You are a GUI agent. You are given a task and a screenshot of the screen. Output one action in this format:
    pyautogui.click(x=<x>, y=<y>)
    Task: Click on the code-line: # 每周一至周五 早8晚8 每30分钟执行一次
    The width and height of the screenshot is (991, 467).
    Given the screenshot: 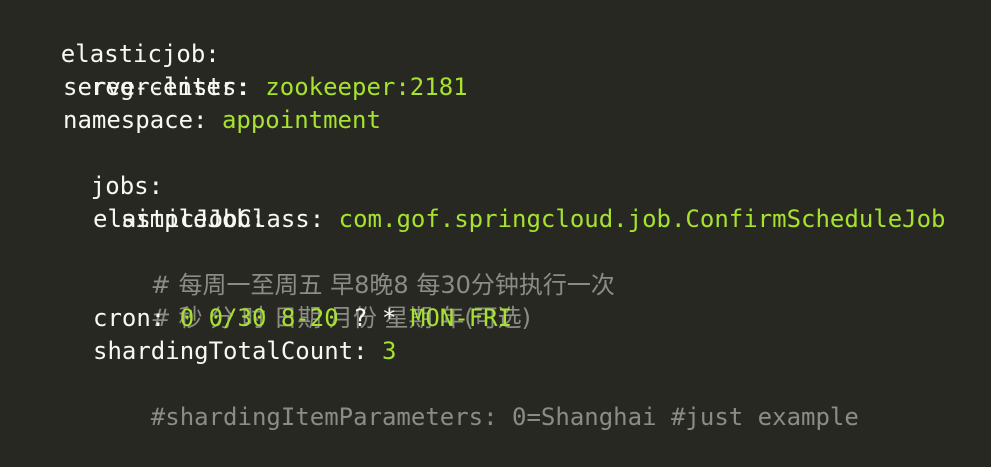 What is the action you would take?
    pyautogui.click(x=495, y=267)
    